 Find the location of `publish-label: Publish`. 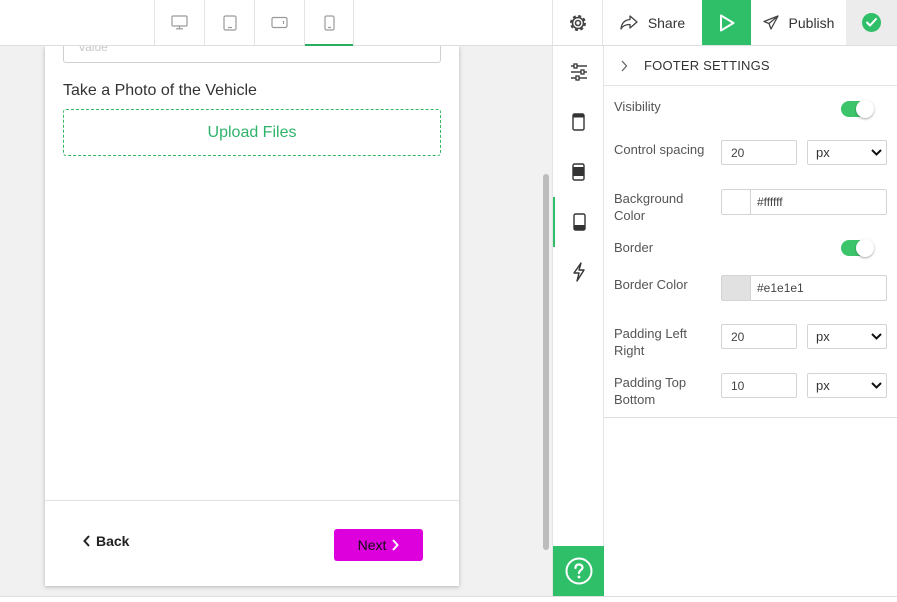

publish-label: Publish is located at coordinates (811, 22).